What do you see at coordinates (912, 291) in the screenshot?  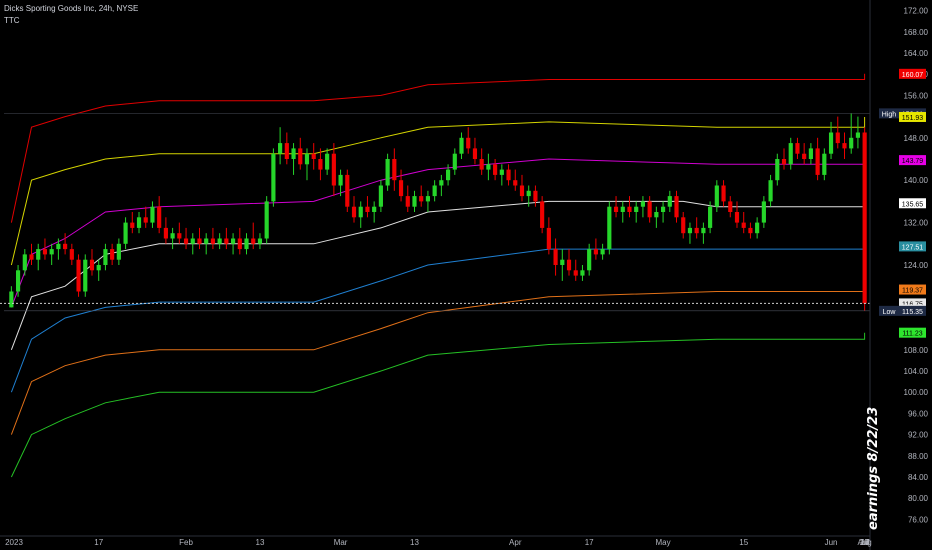 I see `price-label: 119.37` at bounding box center [912, 291].